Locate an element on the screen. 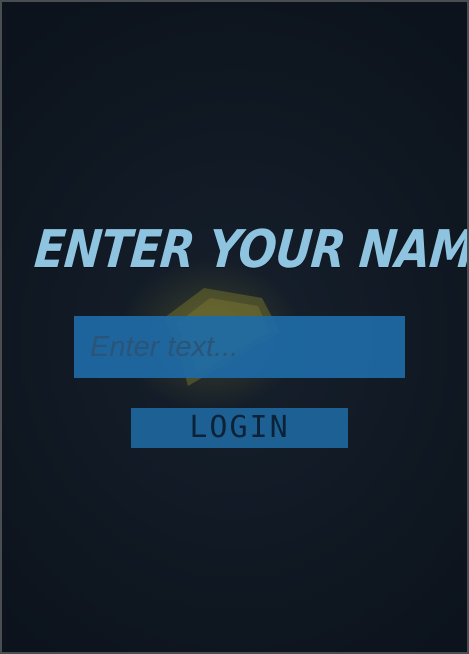 The height and width of the screenshot is (654, 469). name-input is located at coordinates (239, 347).